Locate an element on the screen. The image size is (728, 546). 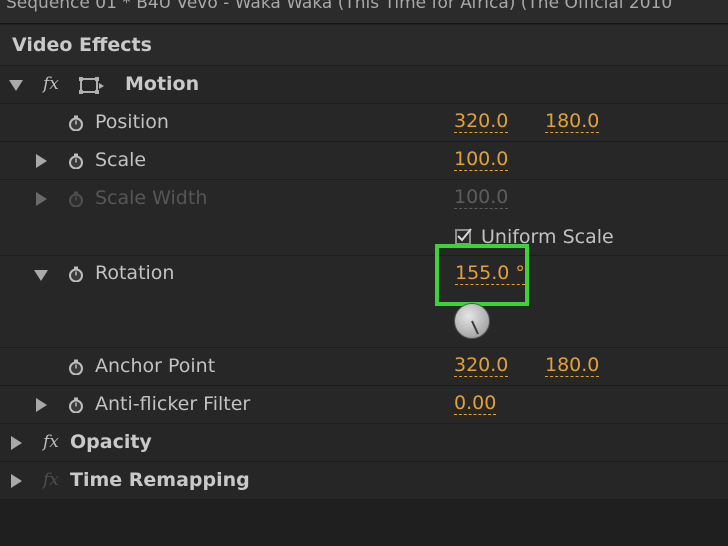
checkbox-checked-icon is located at coordinates (464, 235).